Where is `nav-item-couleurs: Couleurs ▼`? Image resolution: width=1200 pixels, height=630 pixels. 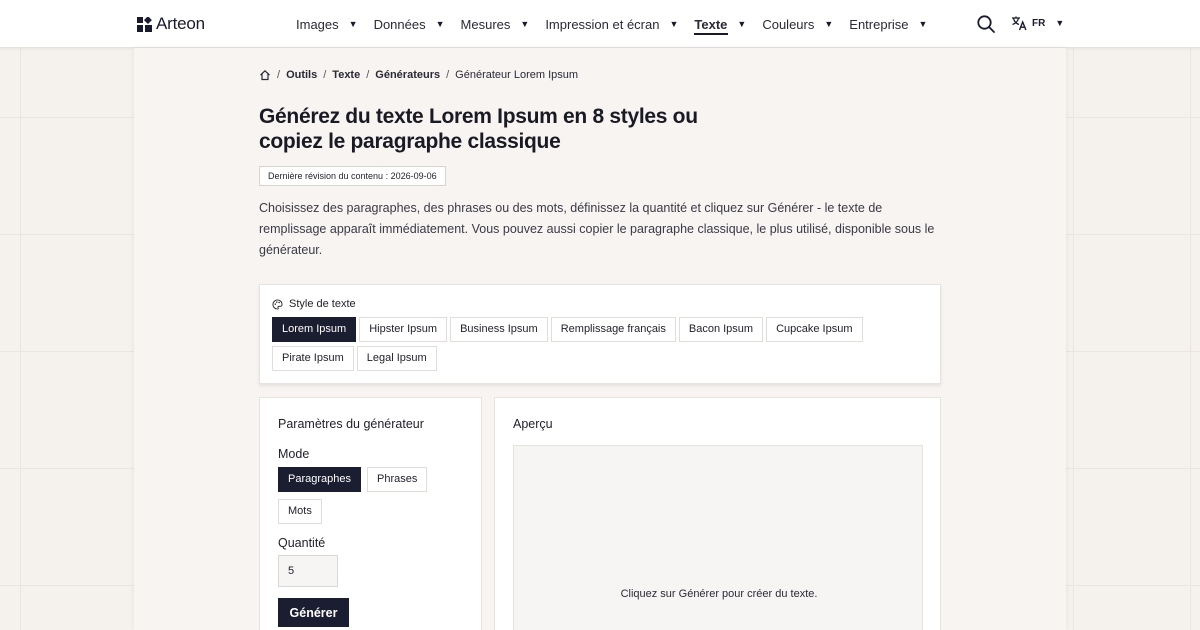
nav-item-couleurs: Couleurs ▼ is located at coordinates (797, 24).